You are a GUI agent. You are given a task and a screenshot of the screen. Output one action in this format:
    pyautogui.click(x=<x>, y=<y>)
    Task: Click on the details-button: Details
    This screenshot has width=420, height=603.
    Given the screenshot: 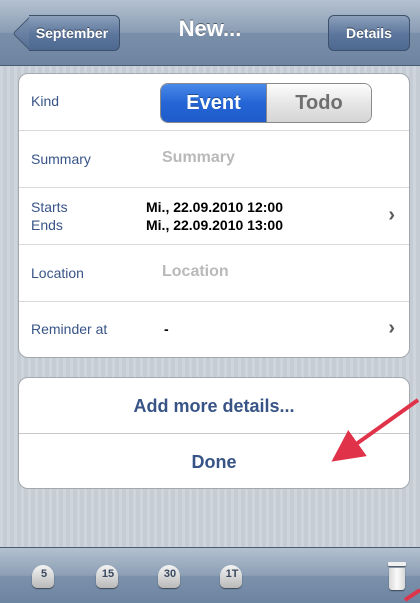 What is the action you would take?
    pyautogui.click(x=369, y=33)
    